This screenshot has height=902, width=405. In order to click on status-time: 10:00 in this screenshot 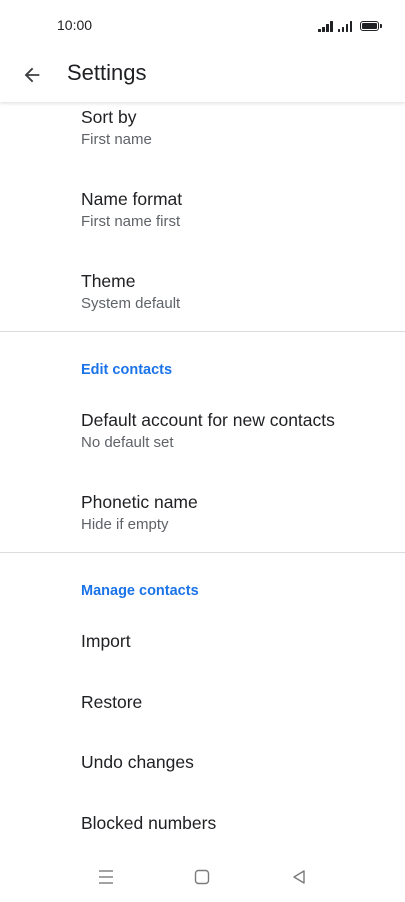, I will do `click(75, 25)`.